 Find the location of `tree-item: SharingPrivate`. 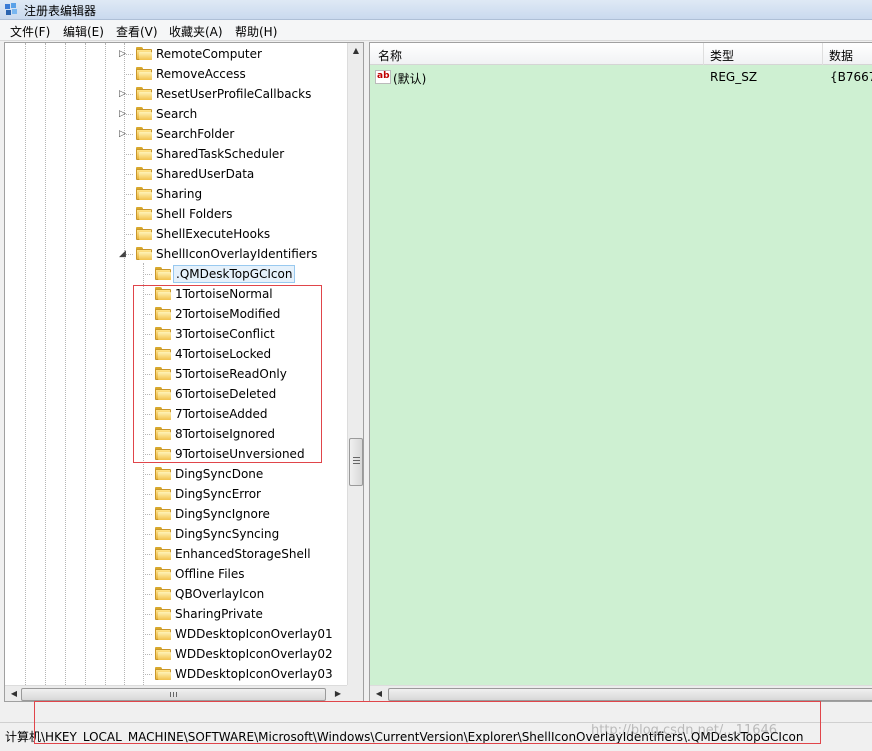

tree-item: SharingPrivate is located at coordinates (176, 614).